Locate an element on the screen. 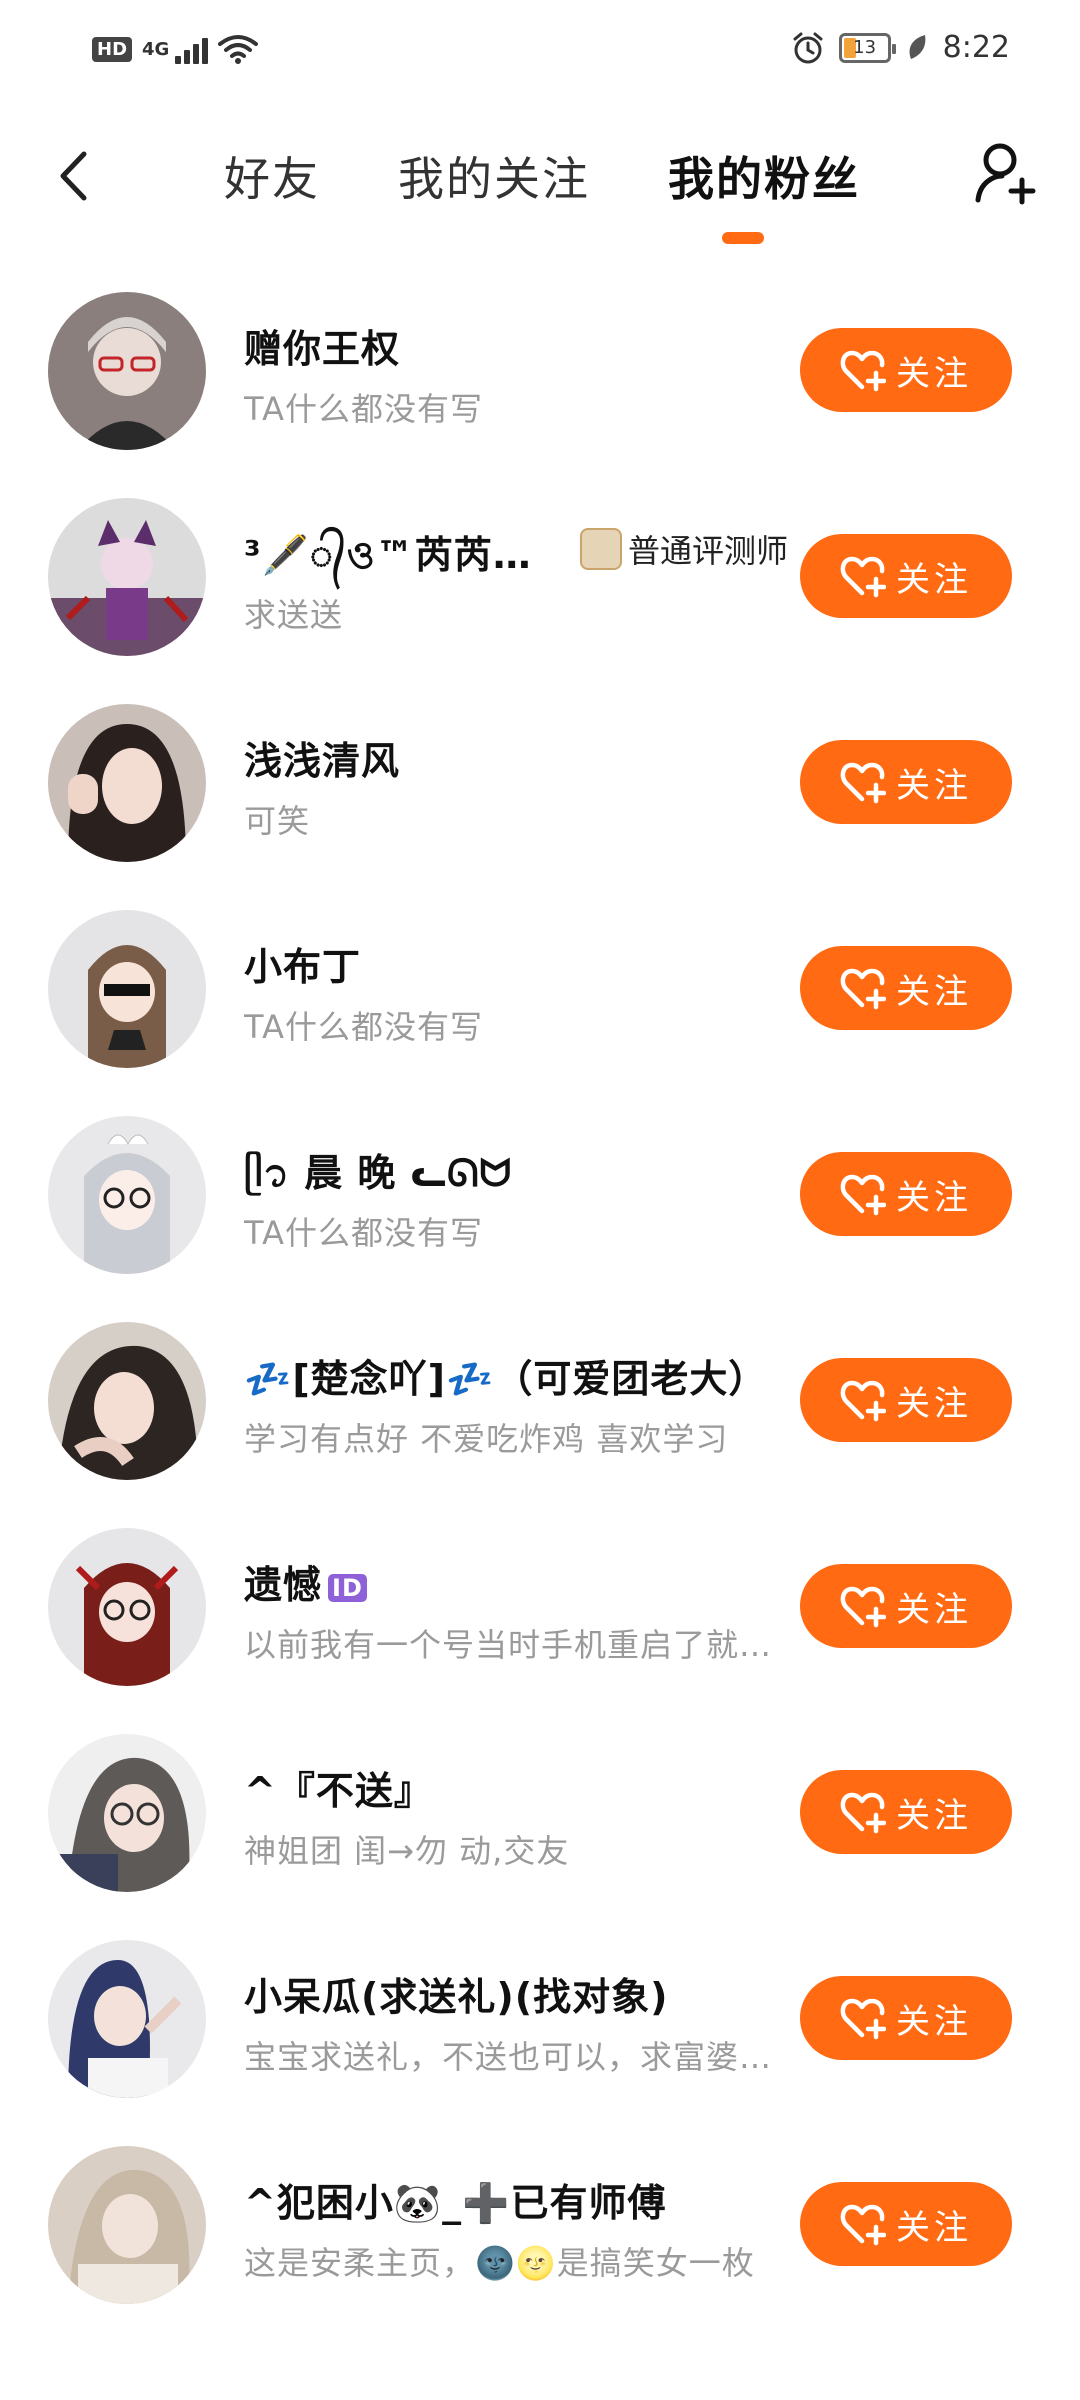 This screenshot has width=1080, height=2400. header: 好友 我的关注 我的粉丝 is located at coordinates (540, 188).